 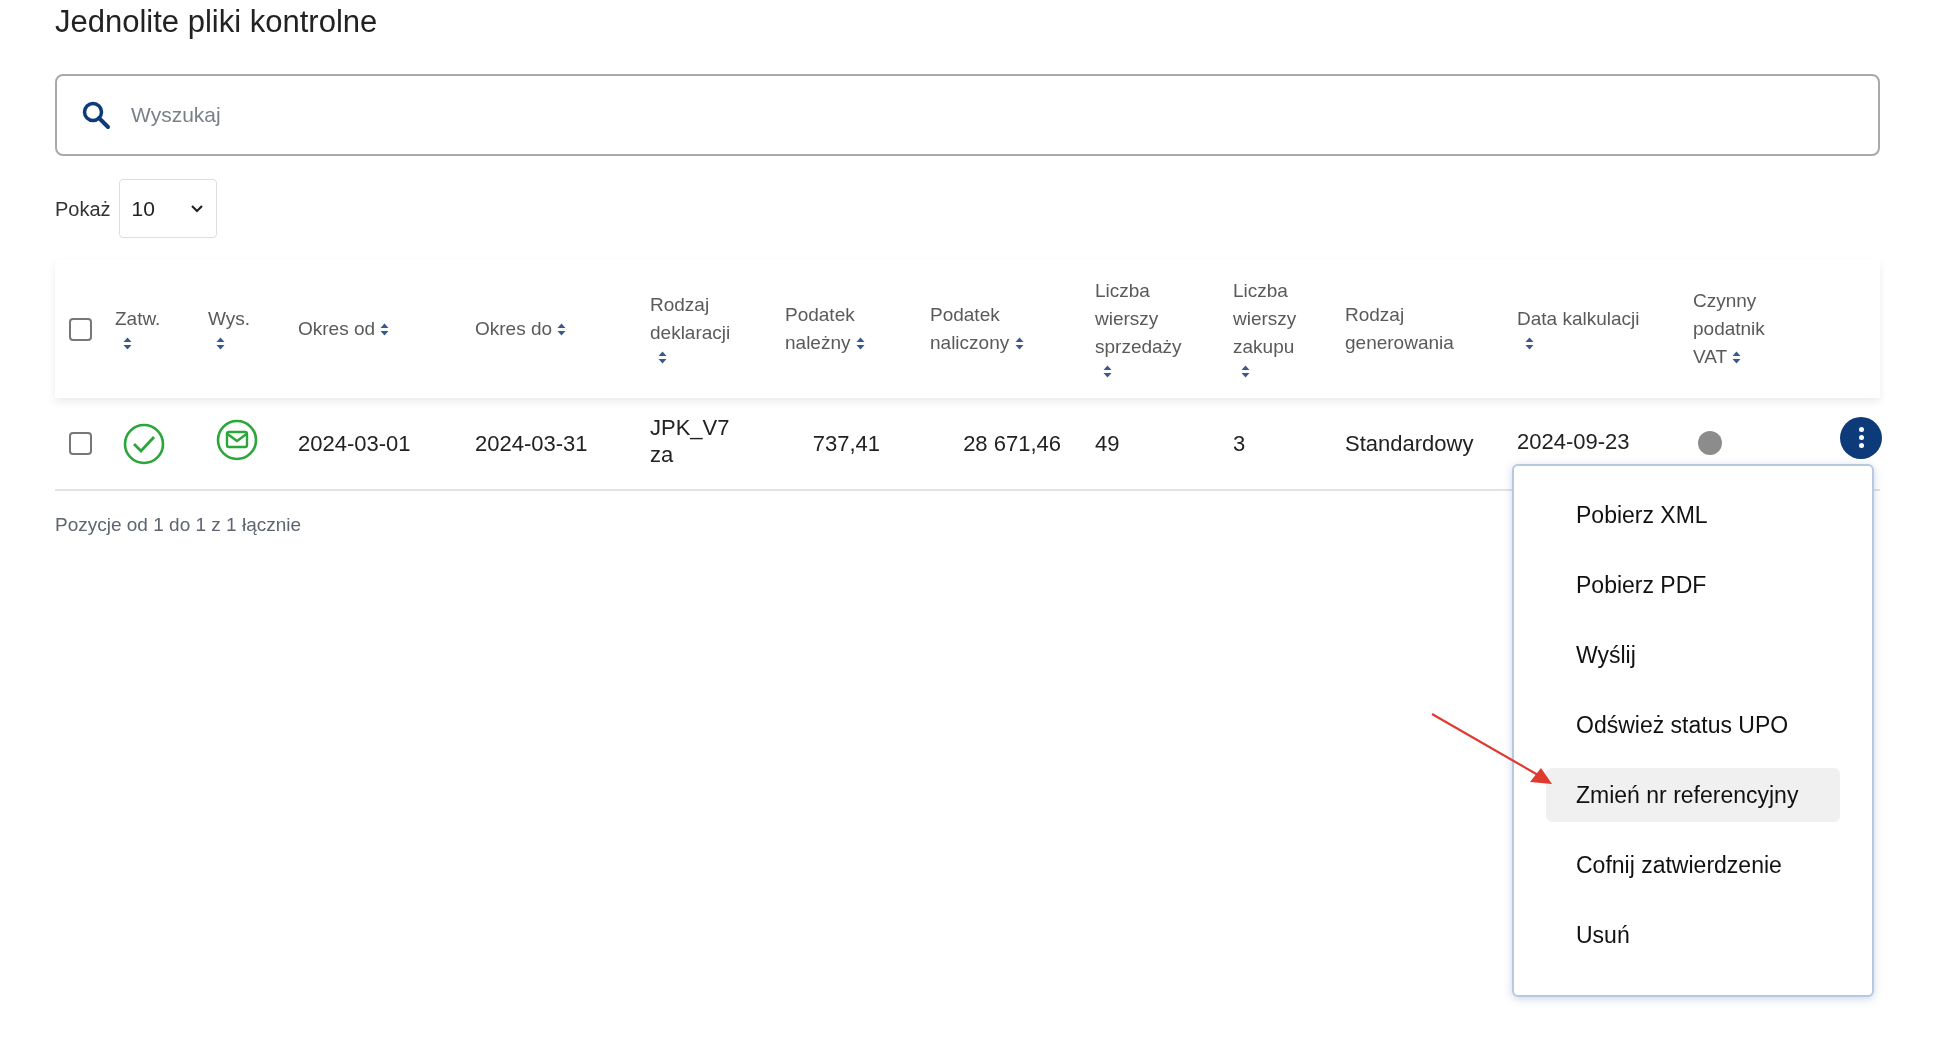 I want to click on table-cell: 2024-03-31, so click(x=531, y=443).